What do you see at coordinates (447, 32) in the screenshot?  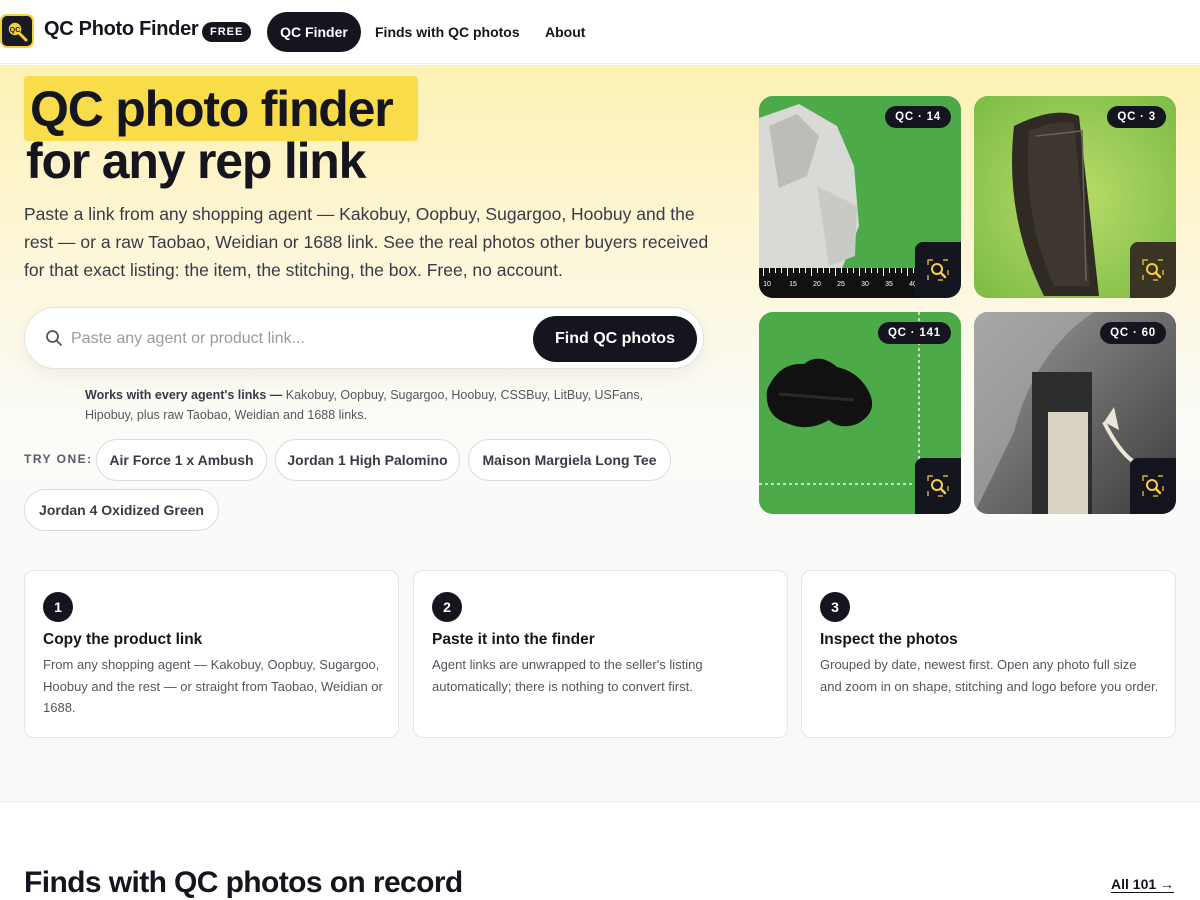 I see `nav-finds-with-qc-photos: Finds with QC photos` at bounding box center [447, 32].